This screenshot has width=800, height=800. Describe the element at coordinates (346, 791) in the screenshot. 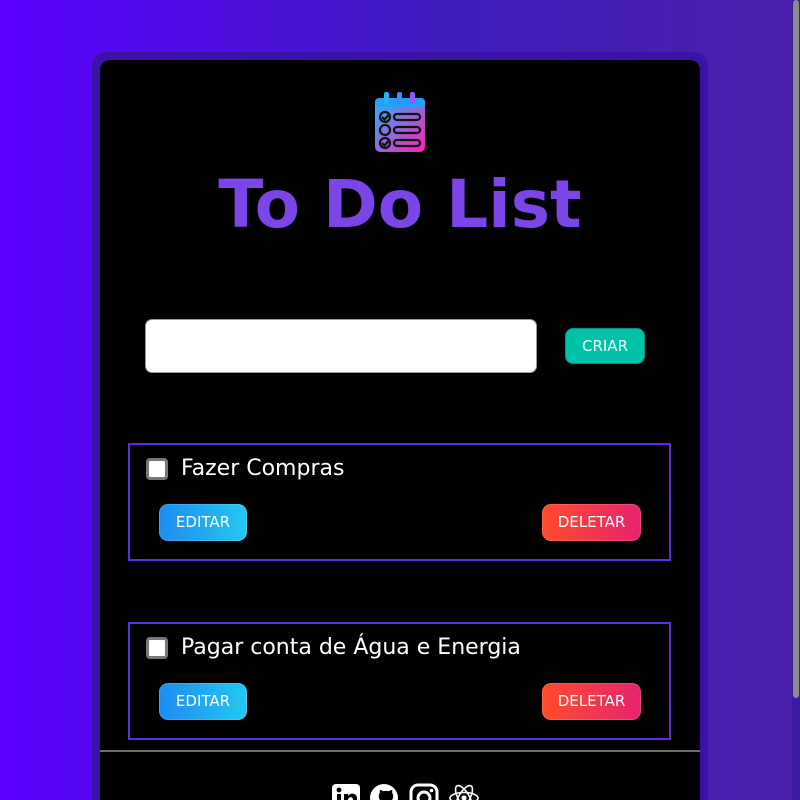

I see `linkedin-icon` at that location.